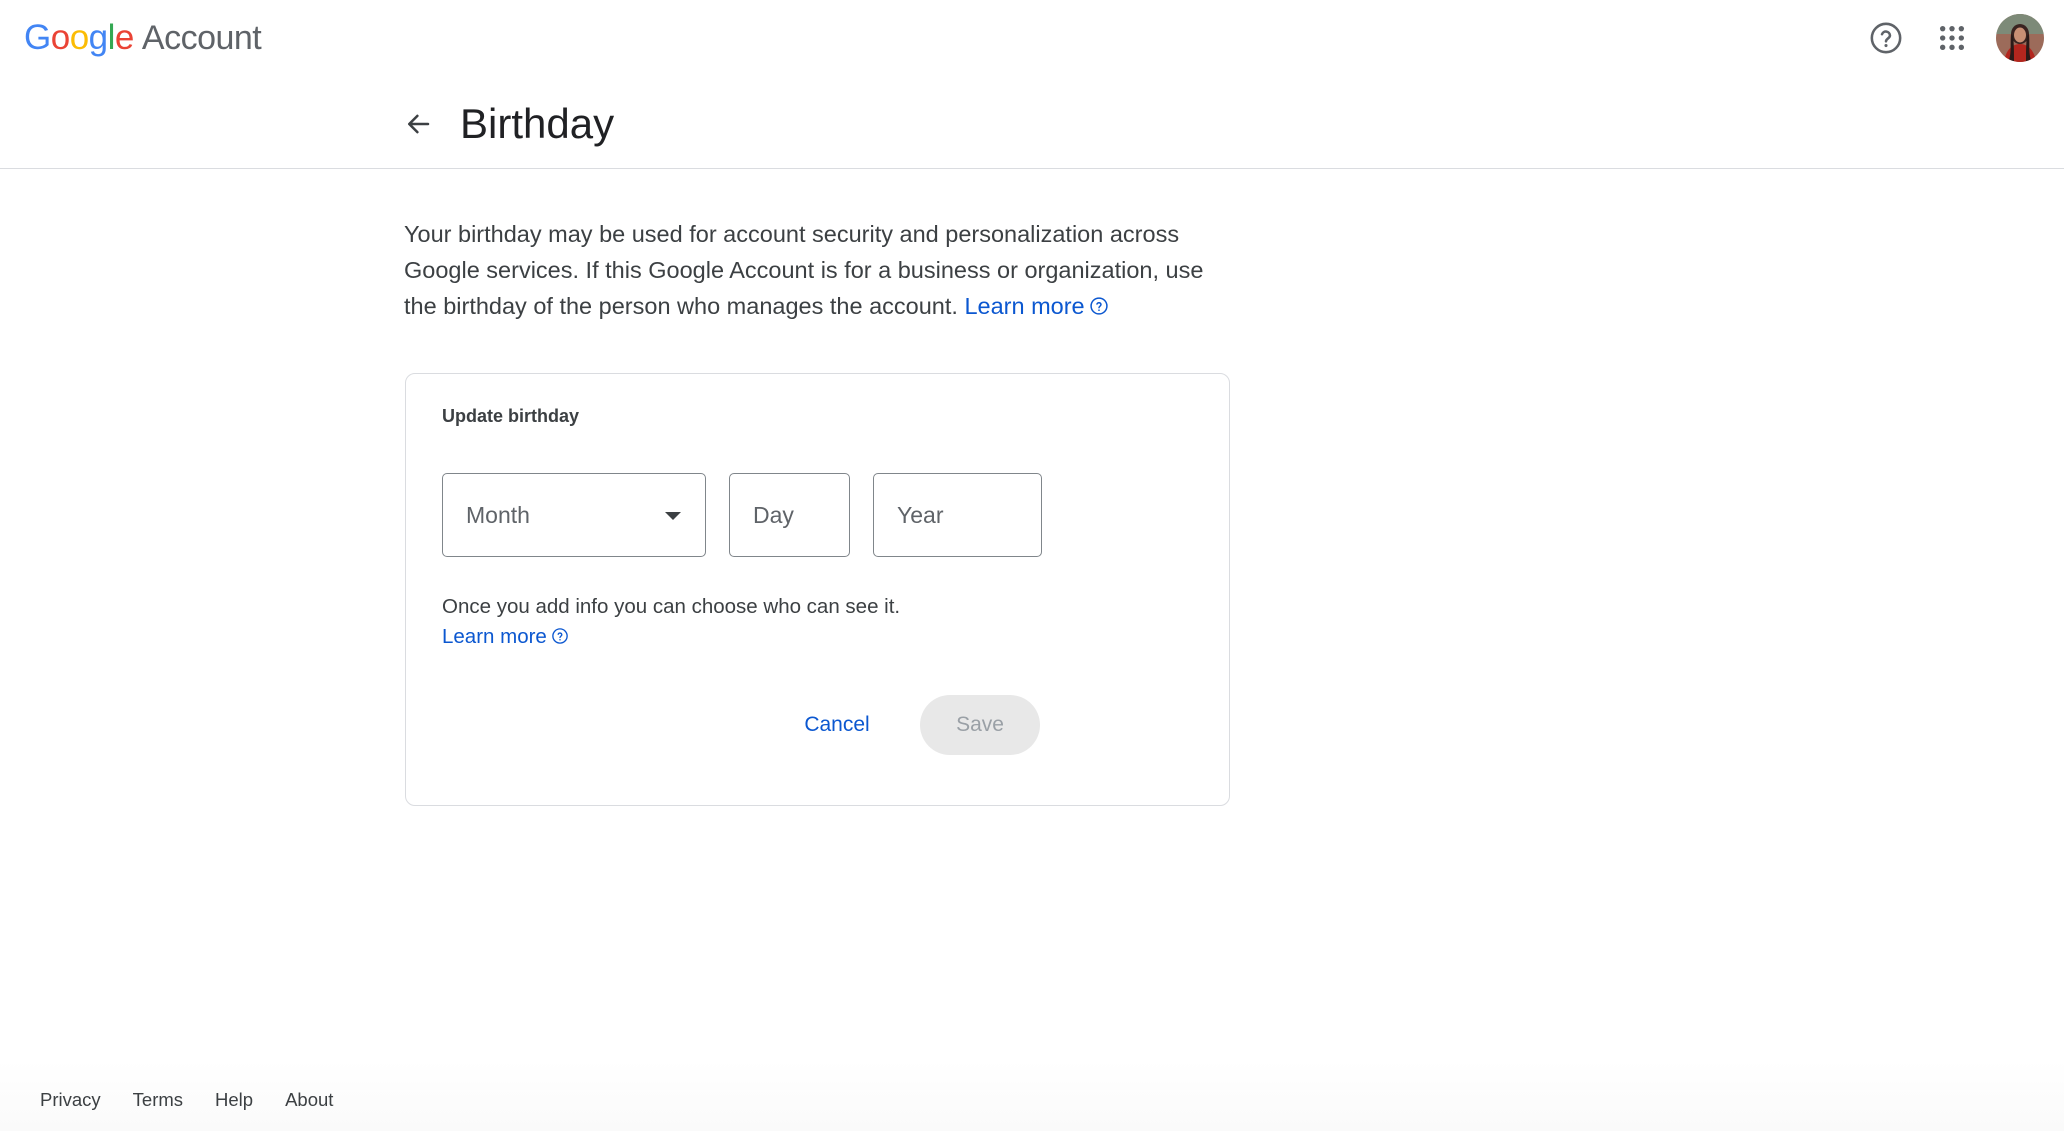 Image resolution: width=2064 pixels, height=1131 pixels. I want to click on learn-more-link: Learn more, so click(1036, 306).